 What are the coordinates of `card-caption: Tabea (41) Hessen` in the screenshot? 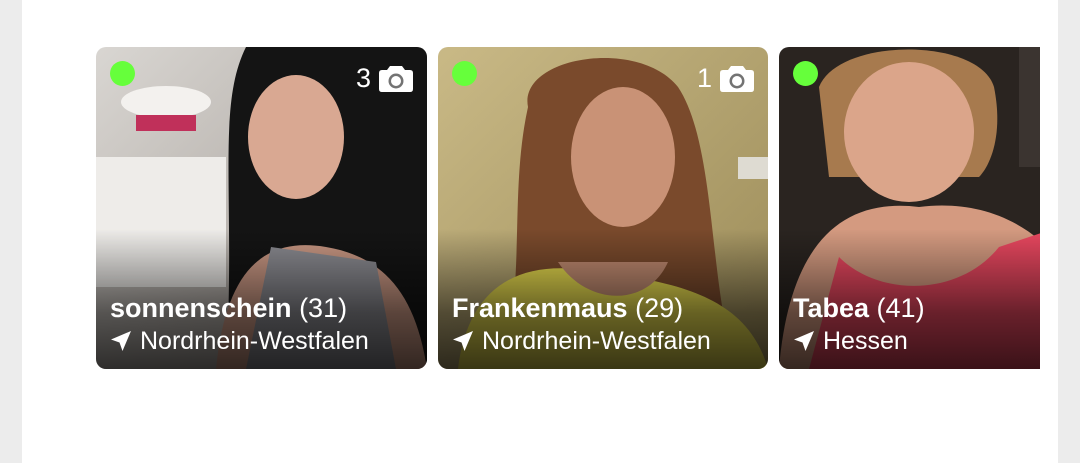 It's located at (916, 324).